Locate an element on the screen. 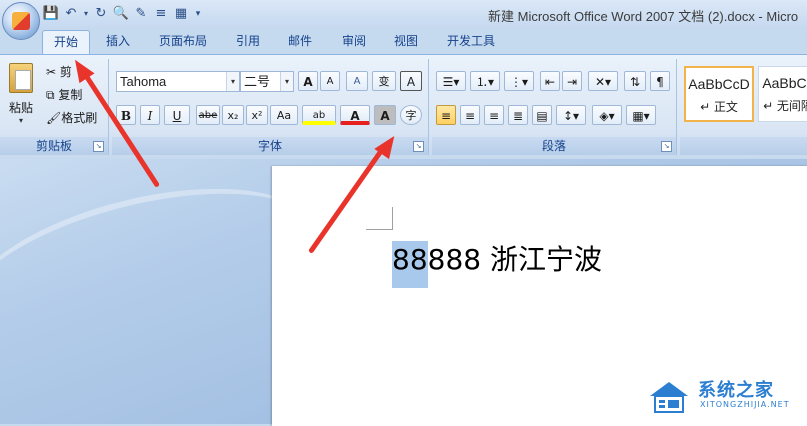  copy-icon: ⧉ is located at coordinates (50, 95).